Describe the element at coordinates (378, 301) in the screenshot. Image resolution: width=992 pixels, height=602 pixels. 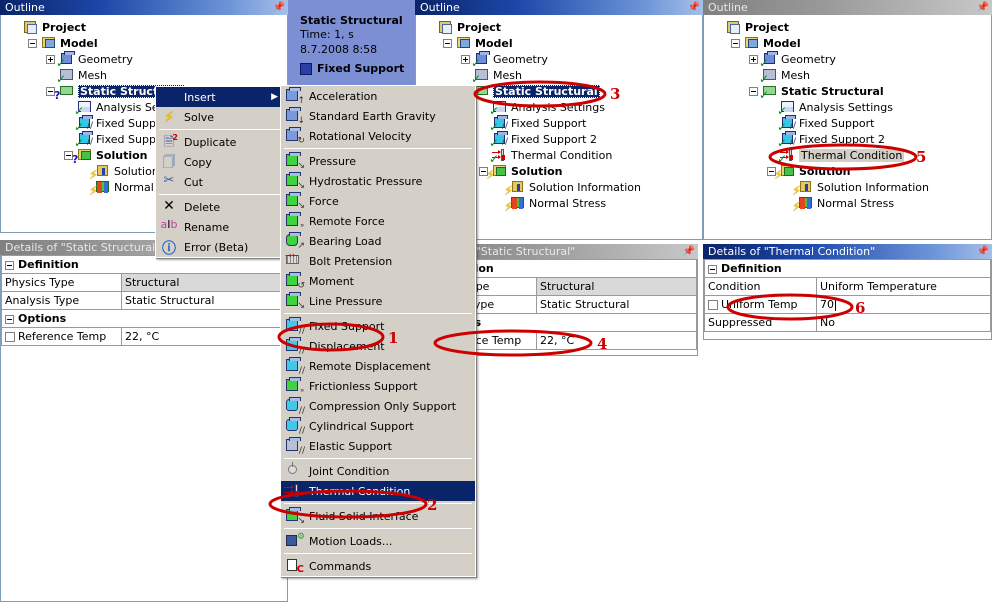
I see `menu-item-line-pressure: ↘ Line Pressure` at that location.